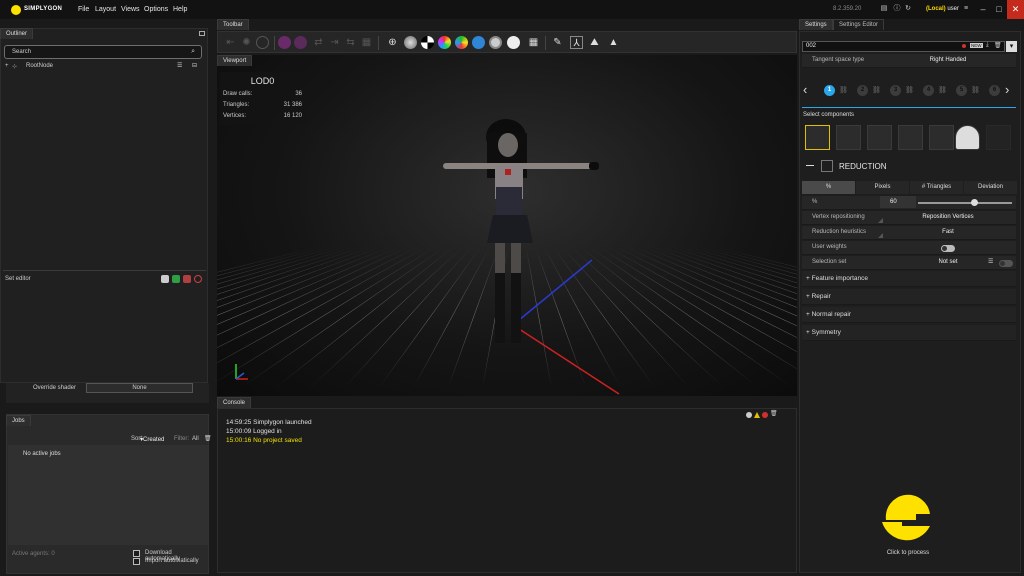 Image resolution: width=1024 pixels, height=576 pixels. I want to click on tool-checker-icon, so click(427, 42).